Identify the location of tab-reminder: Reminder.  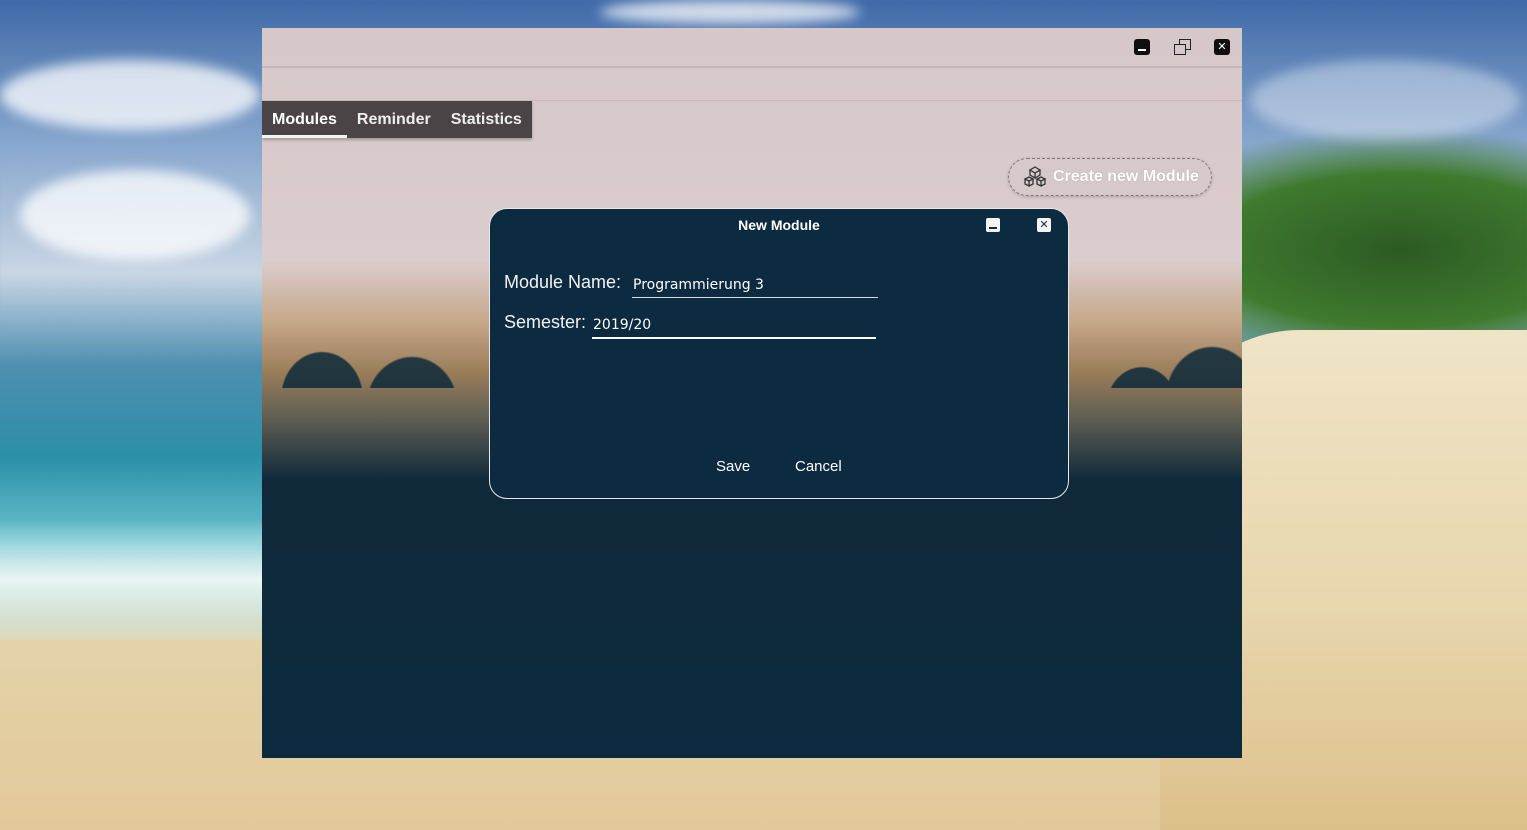
(394, 119).